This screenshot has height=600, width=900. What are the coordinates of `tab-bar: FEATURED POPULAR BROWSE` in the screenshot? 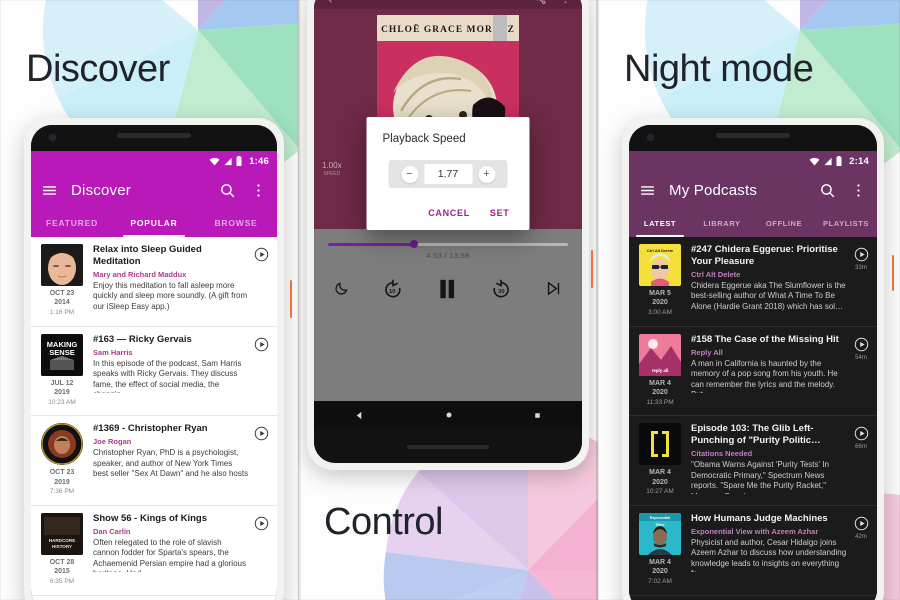 It's located at (154, 223).